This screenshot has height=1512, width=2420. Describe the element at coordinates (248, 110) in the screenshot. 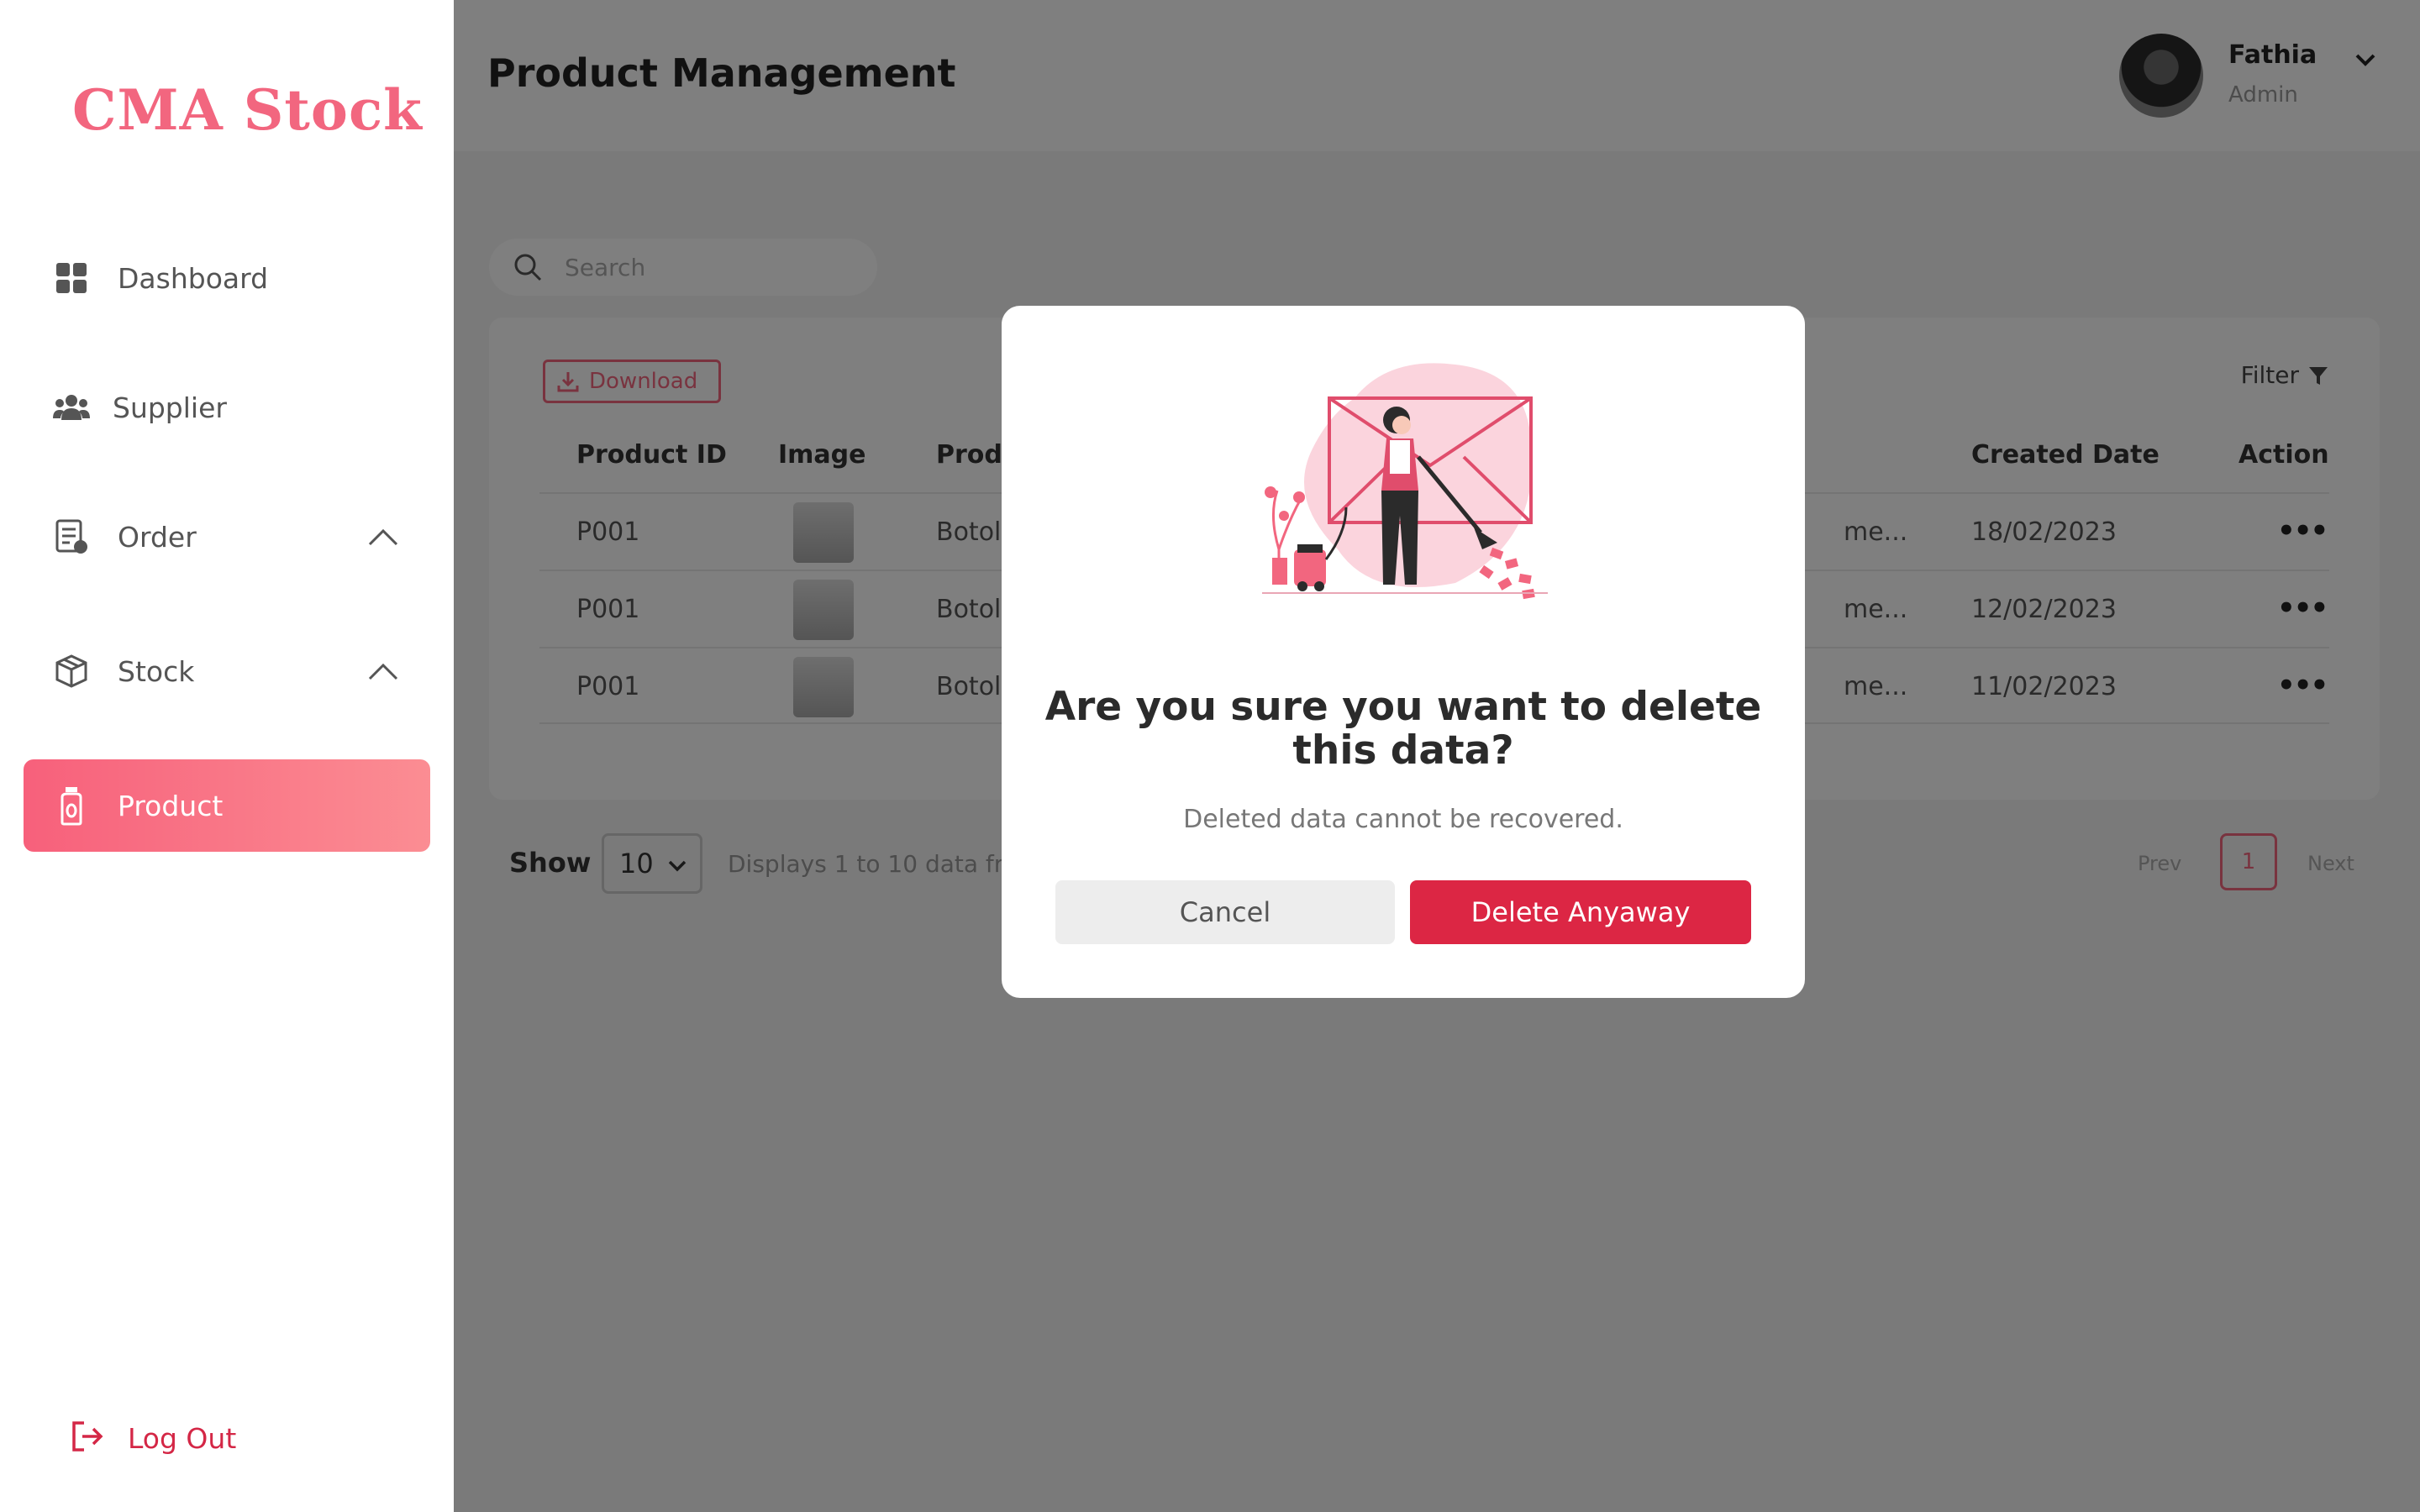

I see `app-logo: CMA Stock` at that location.